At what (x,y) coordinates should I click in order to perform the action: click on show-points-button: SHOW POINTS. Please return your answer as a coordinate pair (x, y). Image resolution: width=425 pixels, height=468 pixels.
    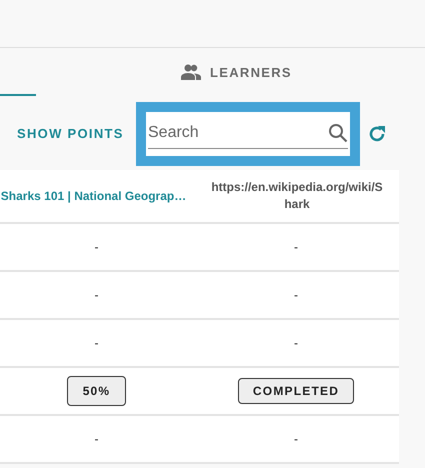
    Looking at the image, I should click on (72, 133).